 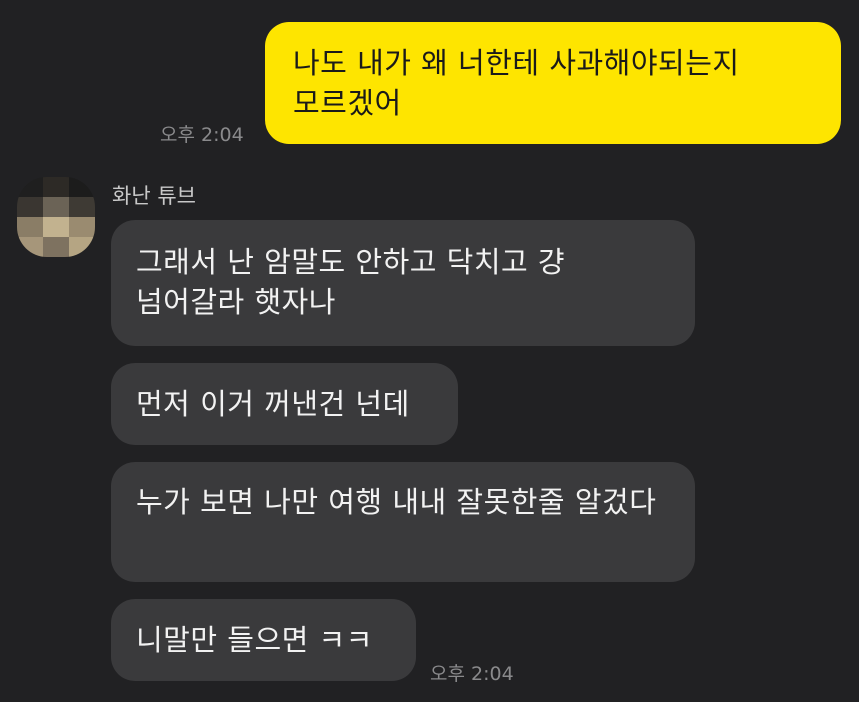 I want to click on incoming-message-bubble: 누가 보면 나만 여행 내내 잘못한줄 알겄다, so click(x=403, y=522).